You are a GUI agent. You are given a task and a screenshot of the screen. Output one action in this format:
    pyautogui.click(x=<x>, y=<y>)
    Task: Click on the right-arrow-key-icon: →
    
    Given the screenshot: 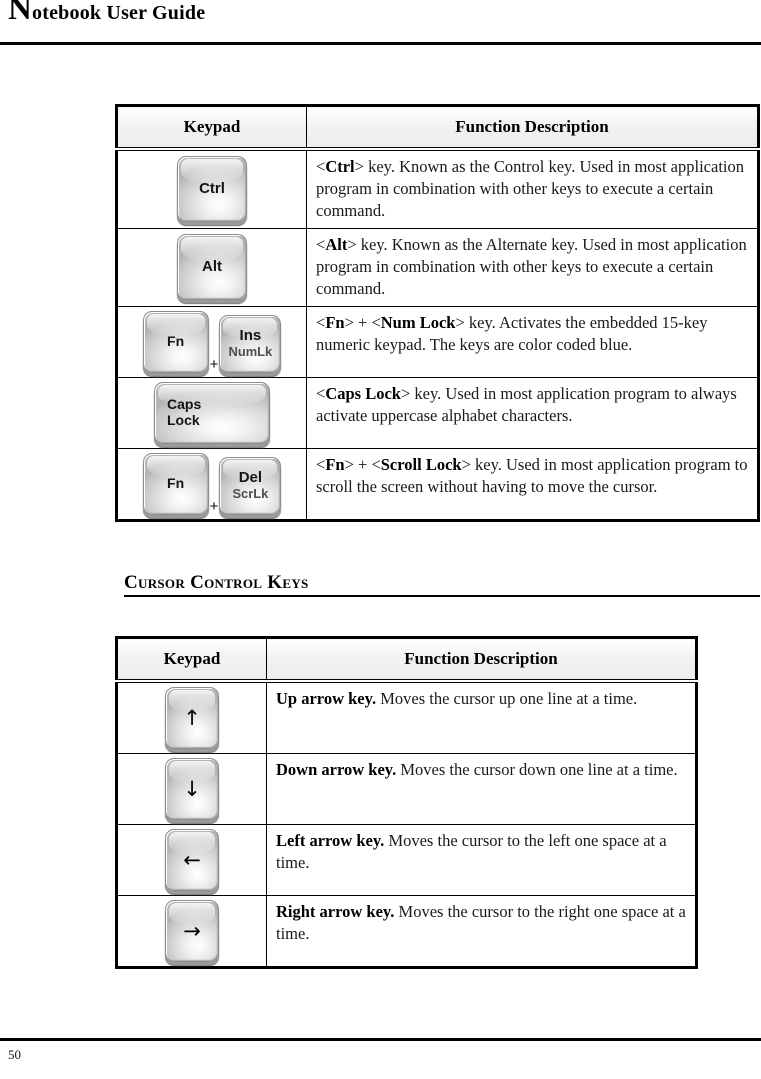 What is the action you would take?
    pyautogui.click(x=192, y=931)
    